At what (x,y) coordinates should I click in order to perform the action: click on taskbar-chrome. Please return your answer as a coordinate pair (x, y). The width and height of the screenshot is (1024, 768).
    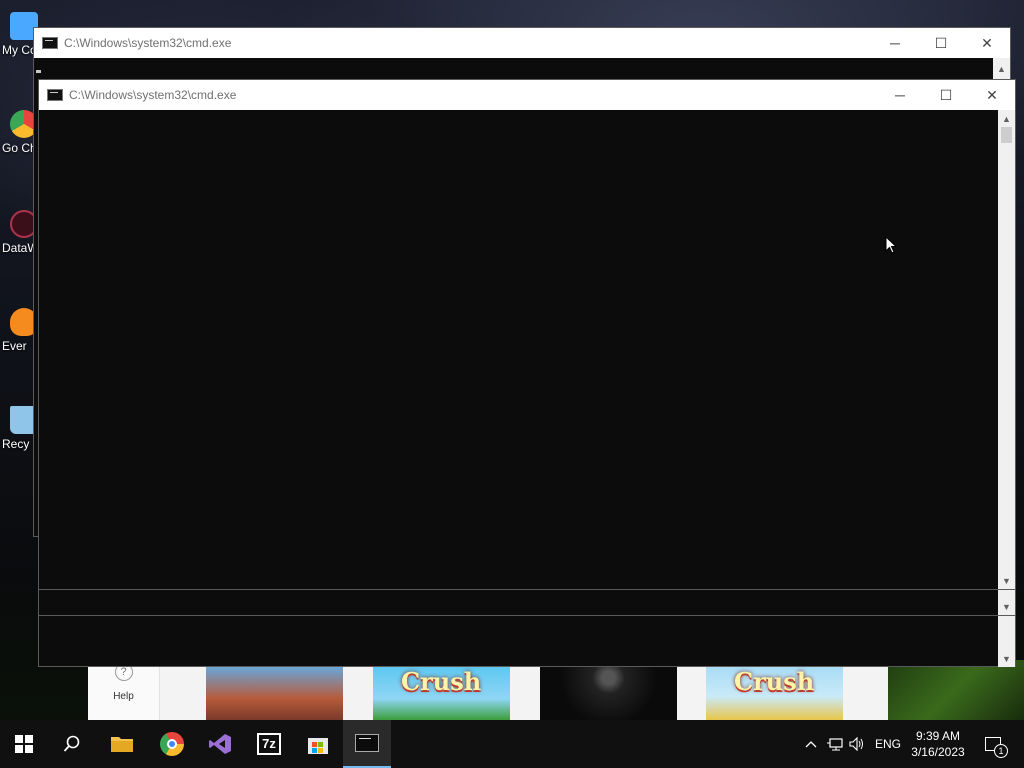
    Looking at the image, I should click on (172, 744).